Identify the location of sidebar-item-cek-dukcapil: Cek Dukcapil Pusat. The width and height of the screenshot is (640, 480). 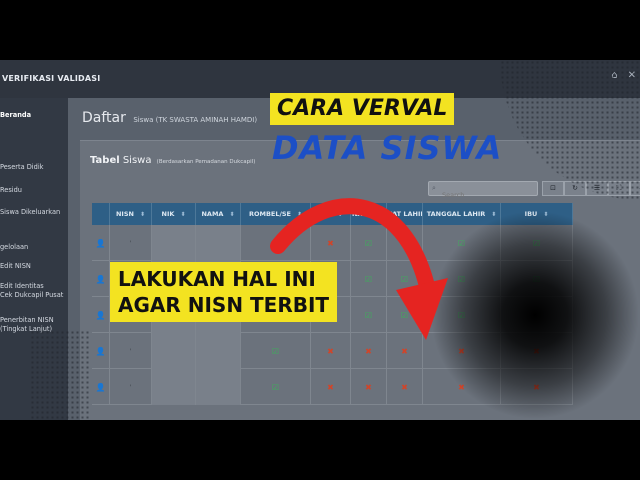
(35, 295).